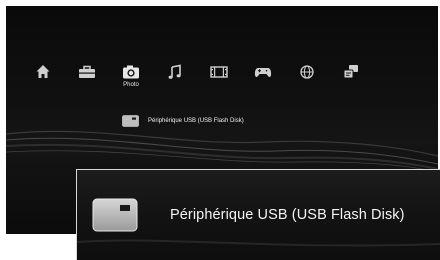  What do you see at coordinates (307, 84) in the screenshot?
I see `xmb-category-network` at bounding box center [307, 84].